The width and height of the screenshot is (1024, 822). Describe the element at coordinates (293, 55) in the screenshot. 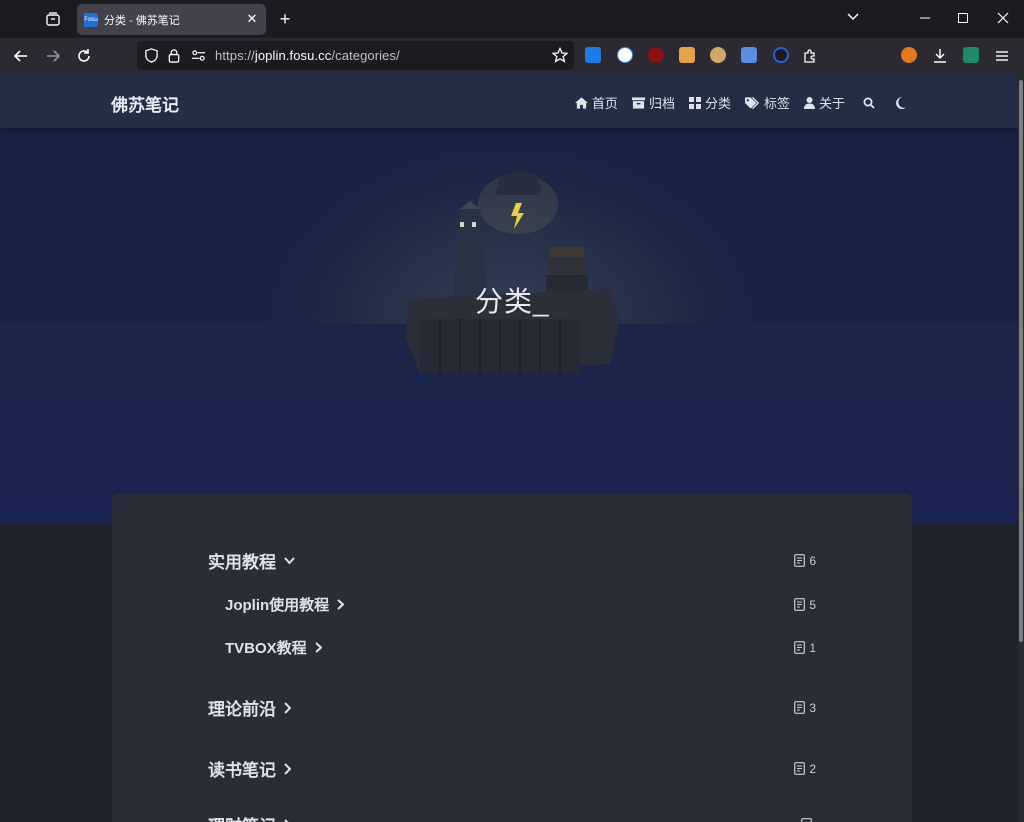

I see `url-domain: joplin.fosu.cc` at that location.